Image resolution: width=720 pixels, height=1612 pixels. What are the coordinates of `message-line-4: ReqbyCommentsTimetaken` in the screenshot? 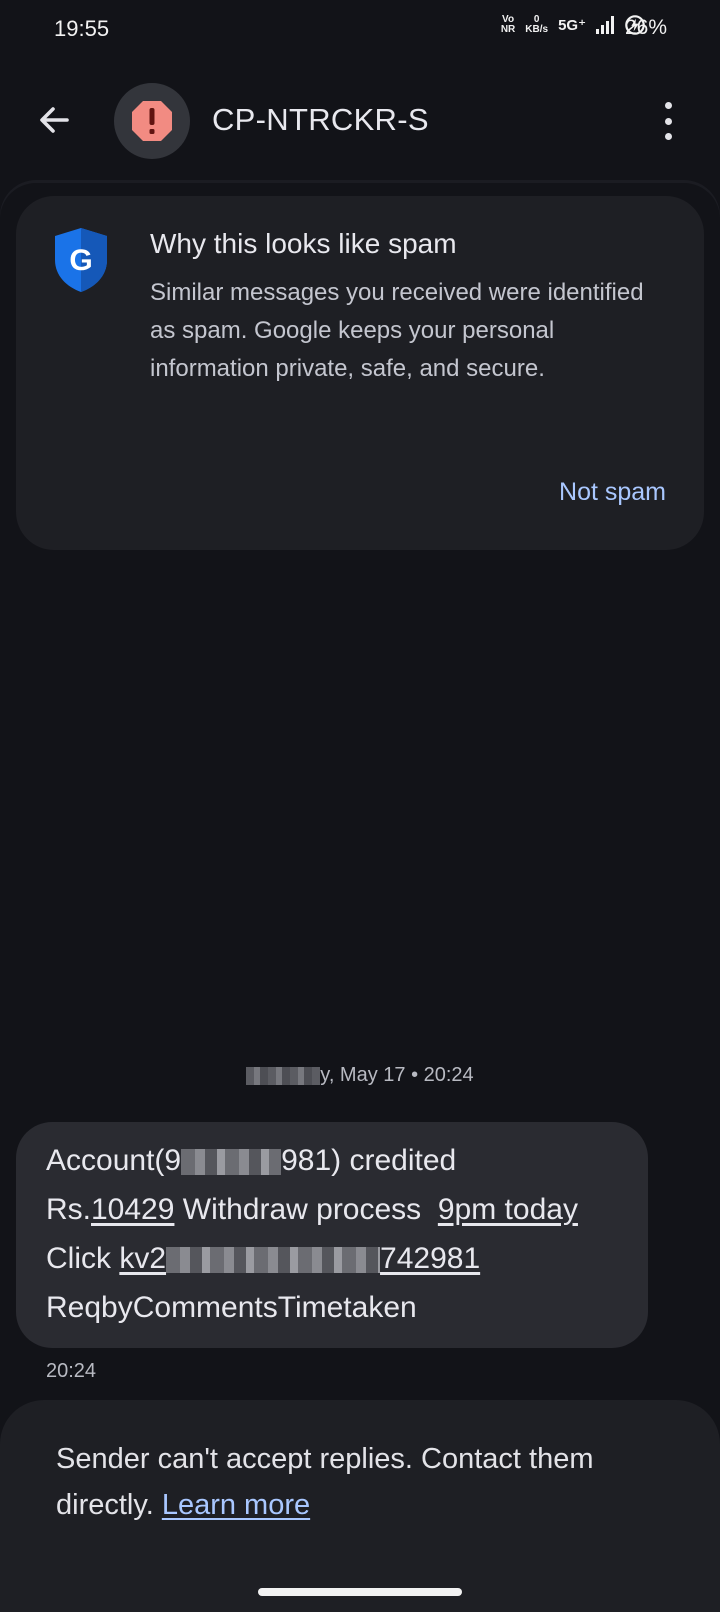 It's located at (231, 1307).